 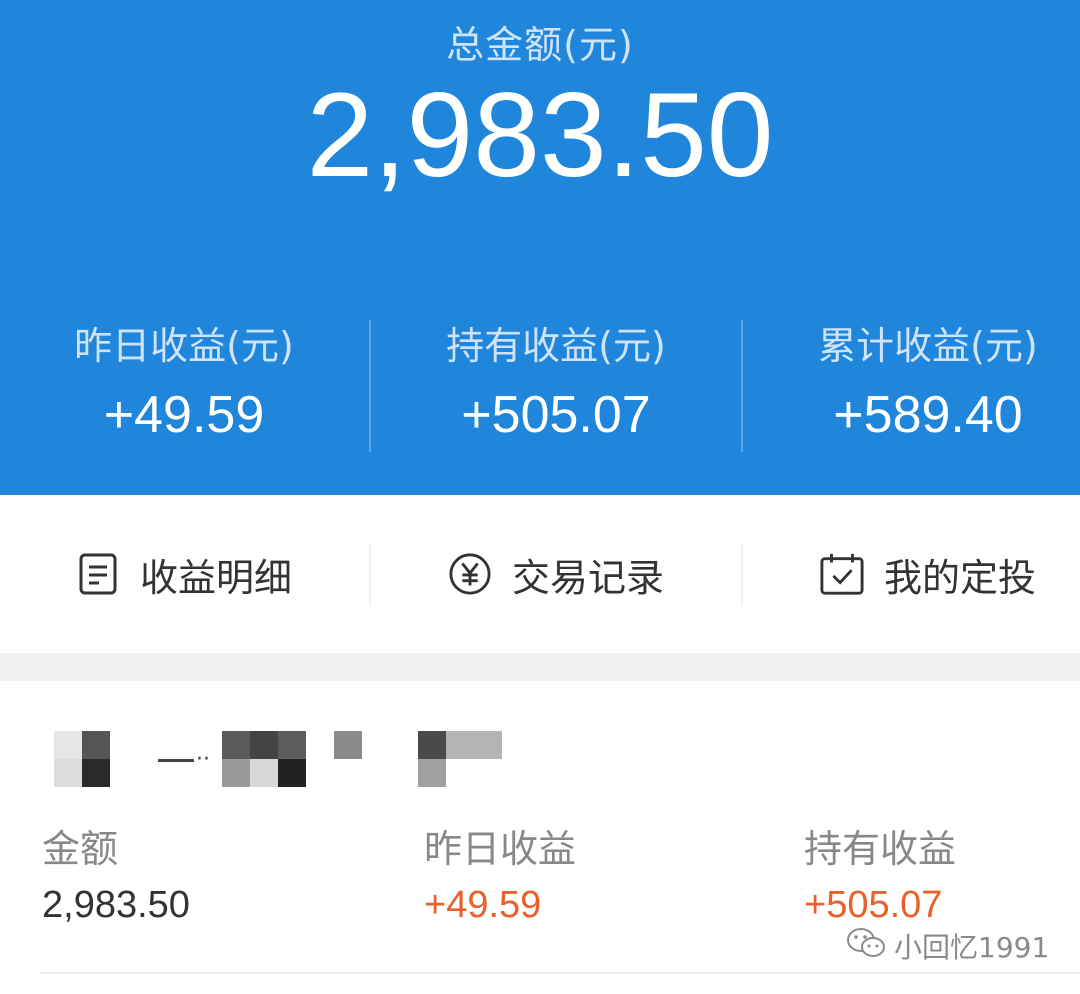 I want to click on fund-name-redacted: ··, so click(x=284, y=759).